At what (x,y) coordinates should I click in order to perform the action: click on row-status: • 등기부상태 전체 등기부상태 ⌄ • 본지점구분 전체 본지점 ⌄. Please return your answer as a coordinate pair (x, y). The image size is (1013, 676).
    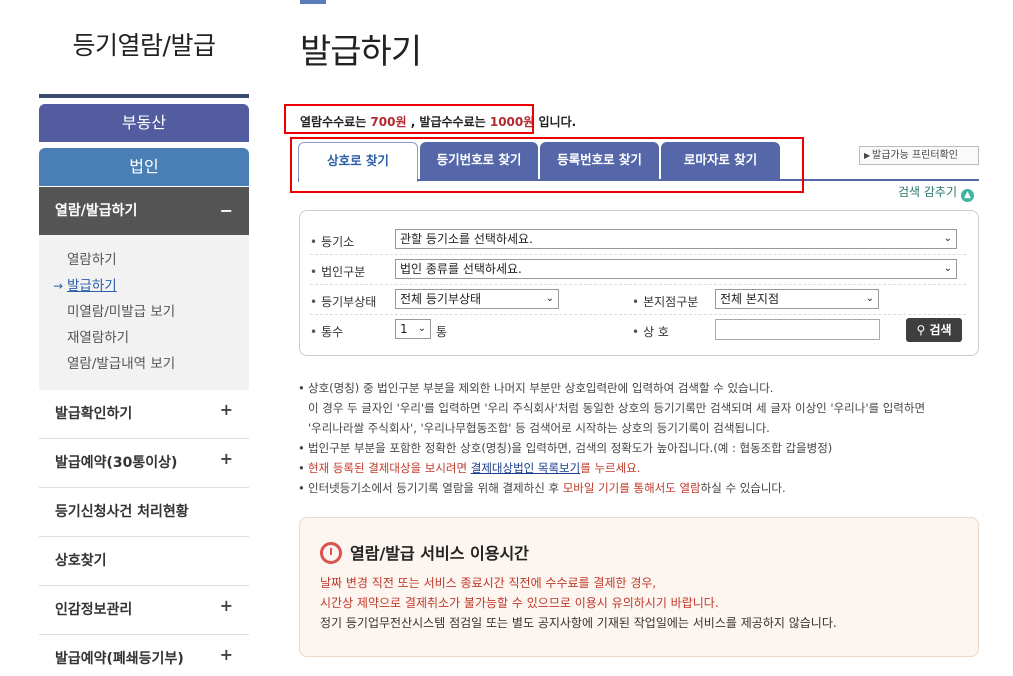
    Looking at the image, I should click on (638, 300).